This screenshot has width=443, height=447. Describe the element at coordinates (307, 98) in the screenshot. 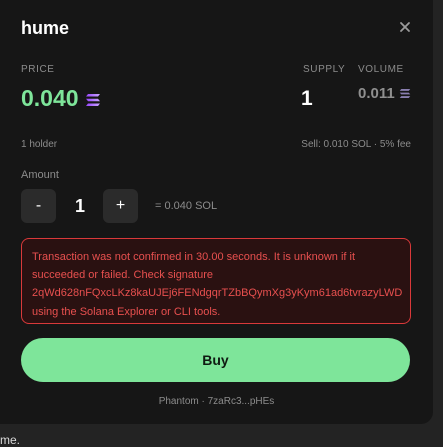

I see `supply-value: 1` at that location.